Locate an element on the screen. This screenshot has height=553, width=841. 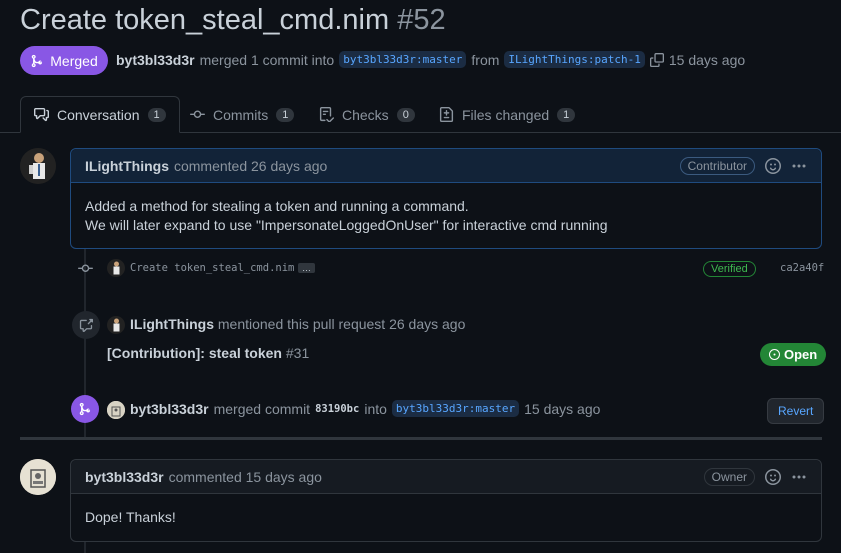
from-text: from is located at coordinates (485, 59).